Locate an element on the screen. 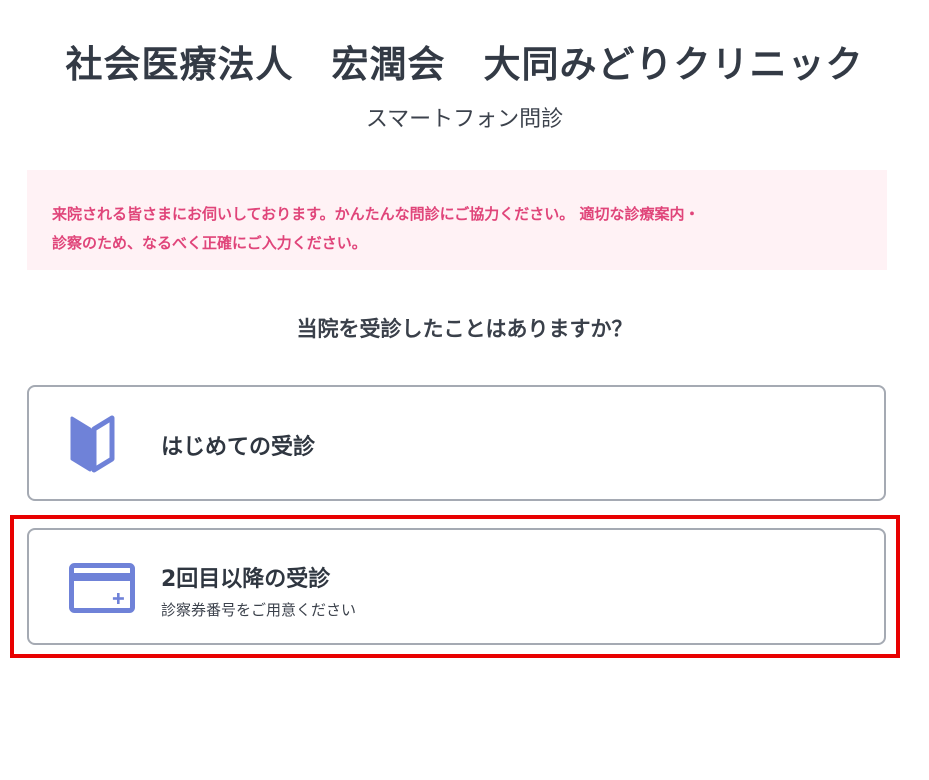  page-subtitle: スマートフォン問診 is located at coordinates (464, 119).